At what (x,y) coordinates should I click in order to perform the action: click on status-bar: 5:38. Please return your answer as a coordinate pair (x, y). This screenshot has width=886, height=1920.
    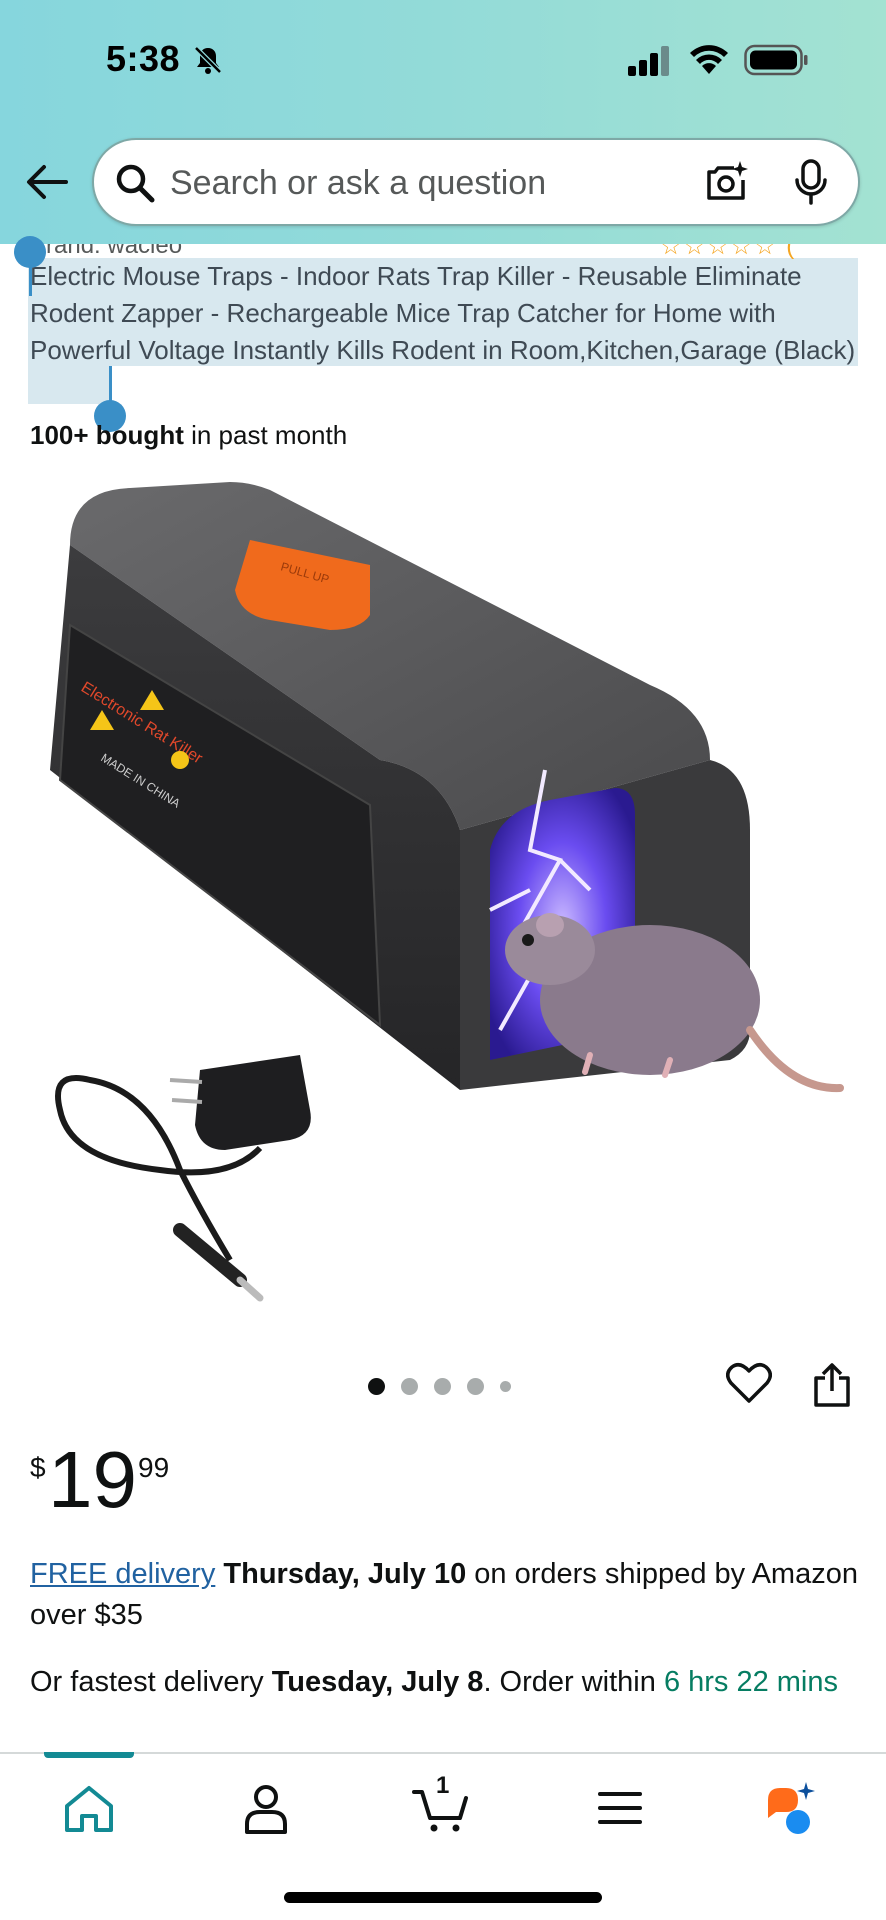
    Looking at the image, I should click on (443, 60).